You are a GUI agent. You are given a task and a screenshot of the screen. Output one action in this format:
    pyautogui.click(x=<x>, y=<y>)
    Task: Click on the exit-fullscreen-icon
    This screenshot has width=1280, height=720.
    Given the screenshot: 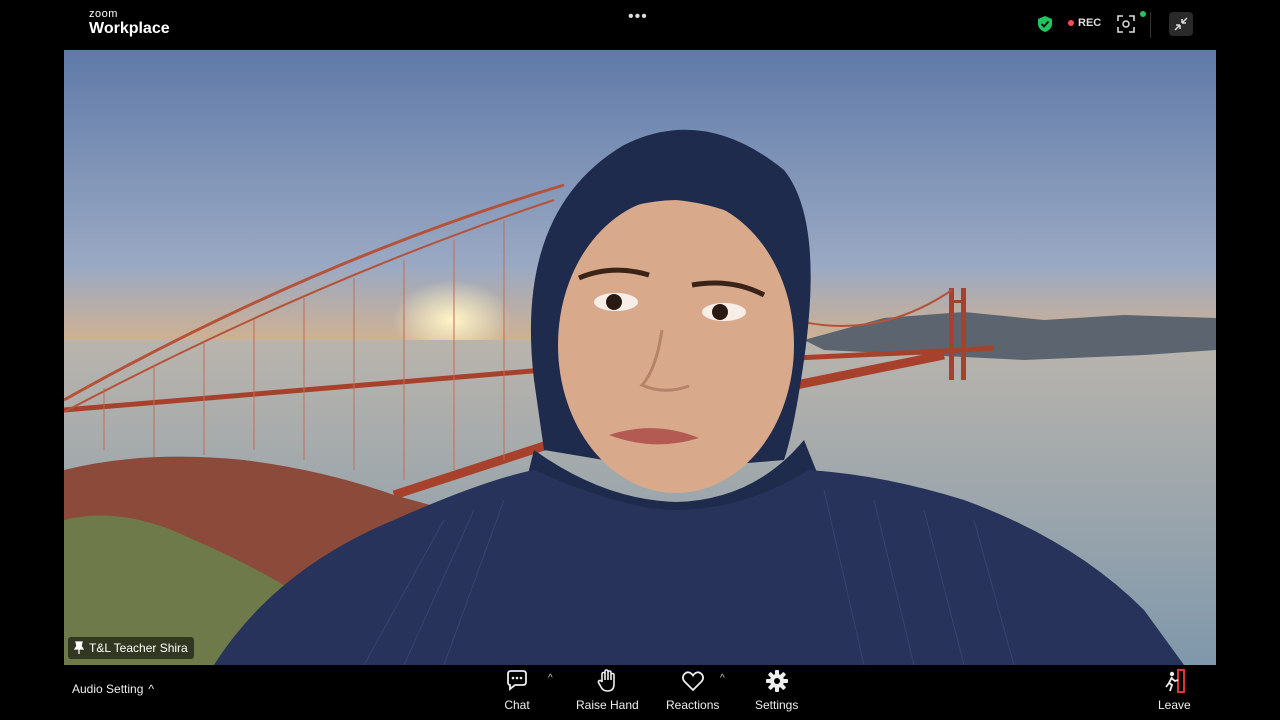 What is the action you would take?
    pyautogui.click(x=1181, y=24)
    